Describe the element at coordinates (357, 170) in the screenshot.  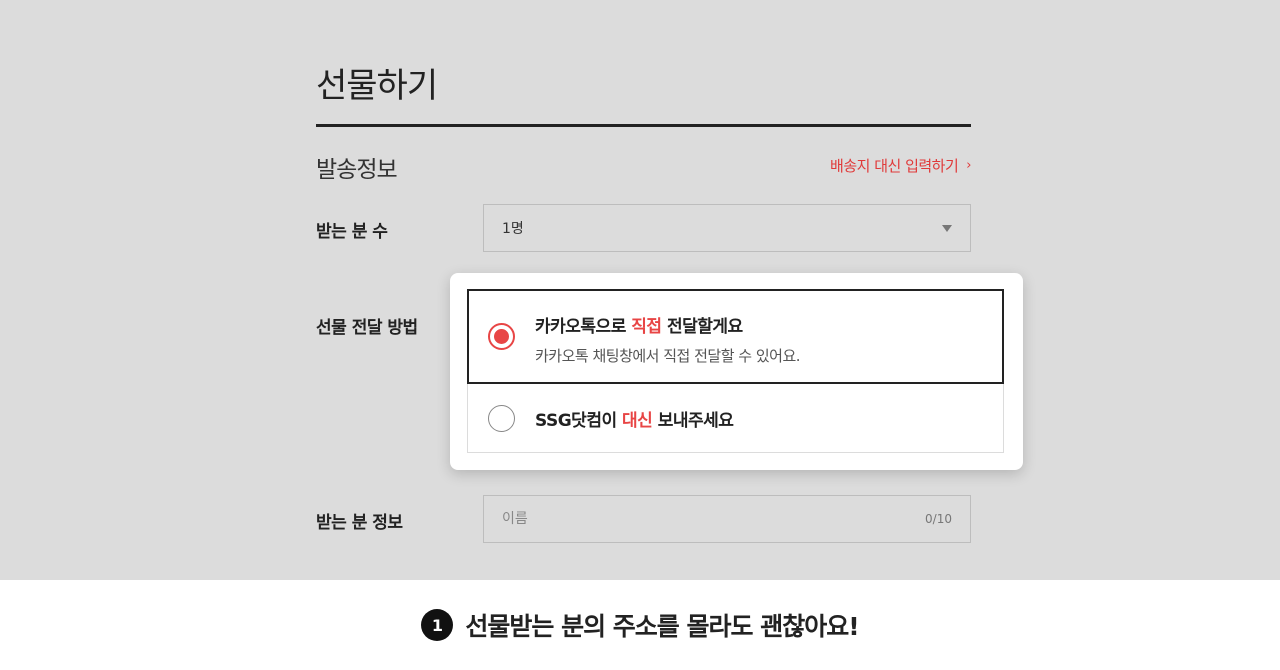
I see `section-title: 발송정보` at that location.